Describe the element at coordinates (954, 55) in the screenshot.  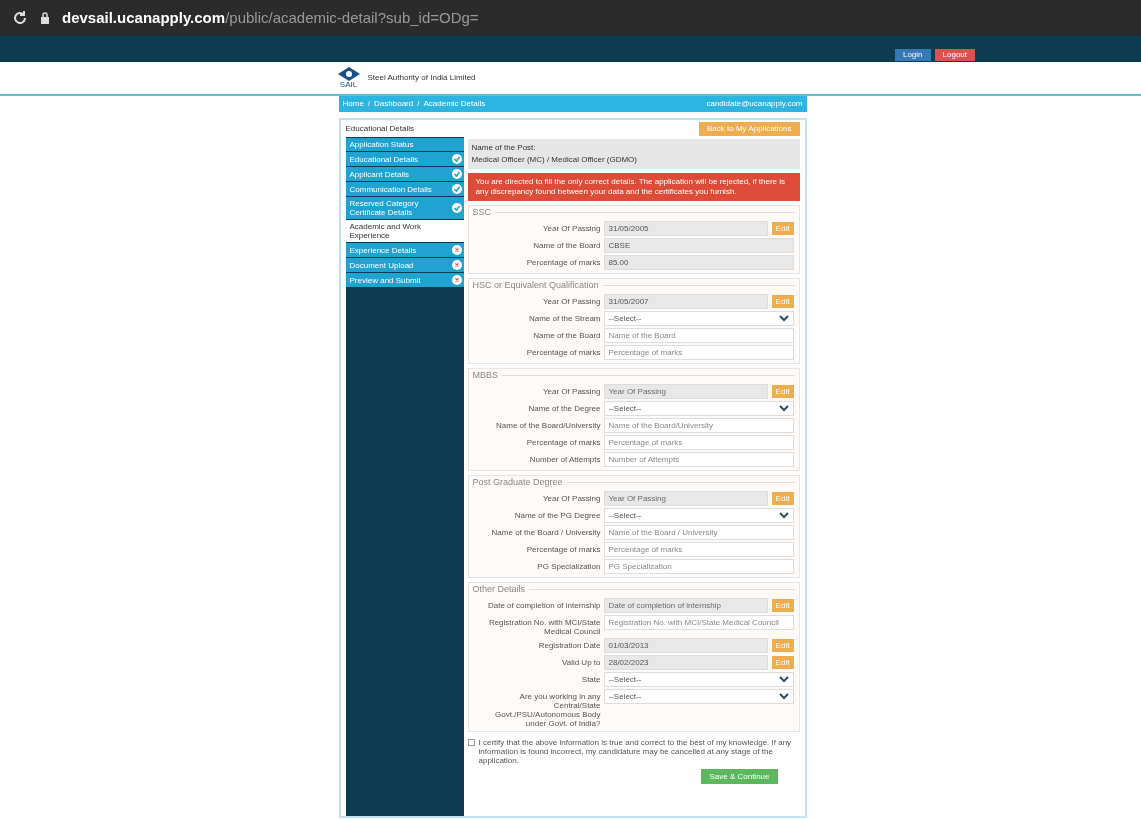
I see `header-button: Logout` at that location.